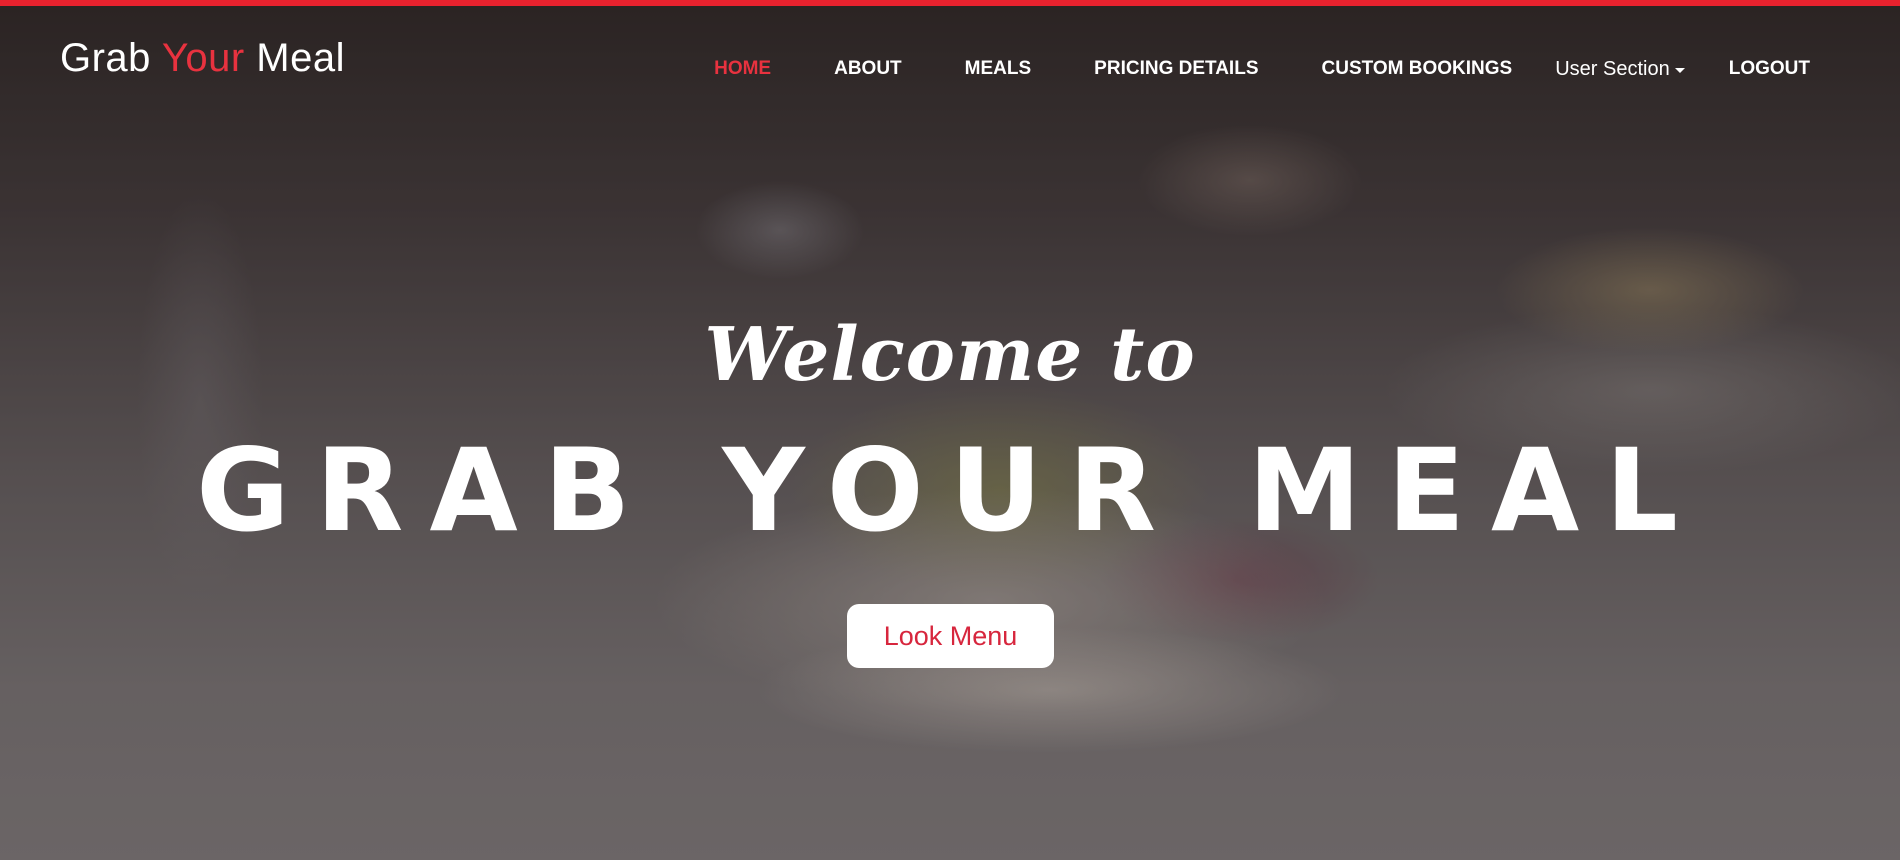 This screenshot has width=1900, height=860. Describe the element at coordinates (294, 58) in the screenshot. I see `brand-text-meal: Meal` at that location.